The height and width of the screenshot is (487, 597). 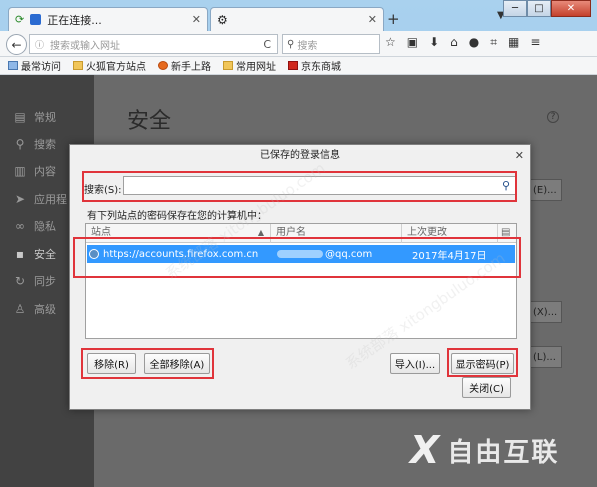 What do you see at coordinates (515, 8) in the screenshot?
I see `minimize-button: ─` at bounding box center [515, 8].